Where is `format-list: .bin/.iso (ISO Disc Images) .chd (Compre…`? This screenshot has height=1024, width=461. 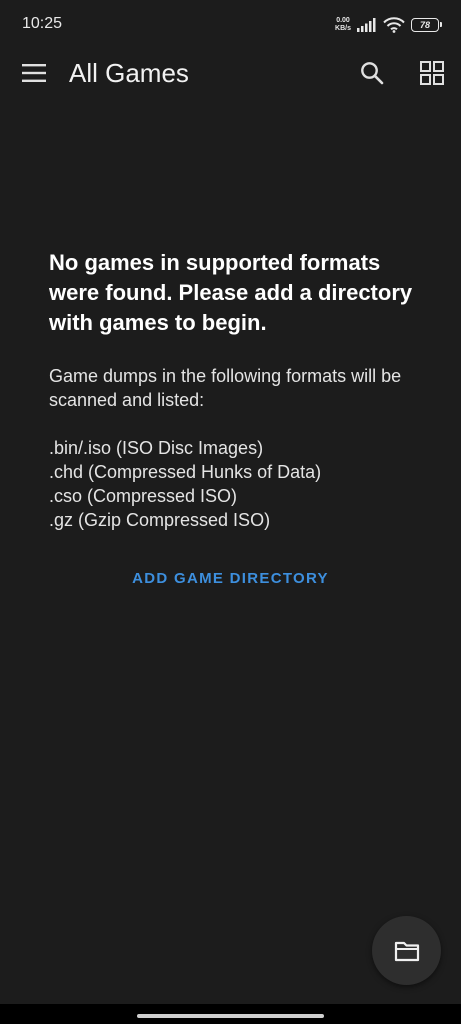
format-list: .bin/.iso (ISO Disc Images) .chd (Compre… is located at coordinates (239, 484).